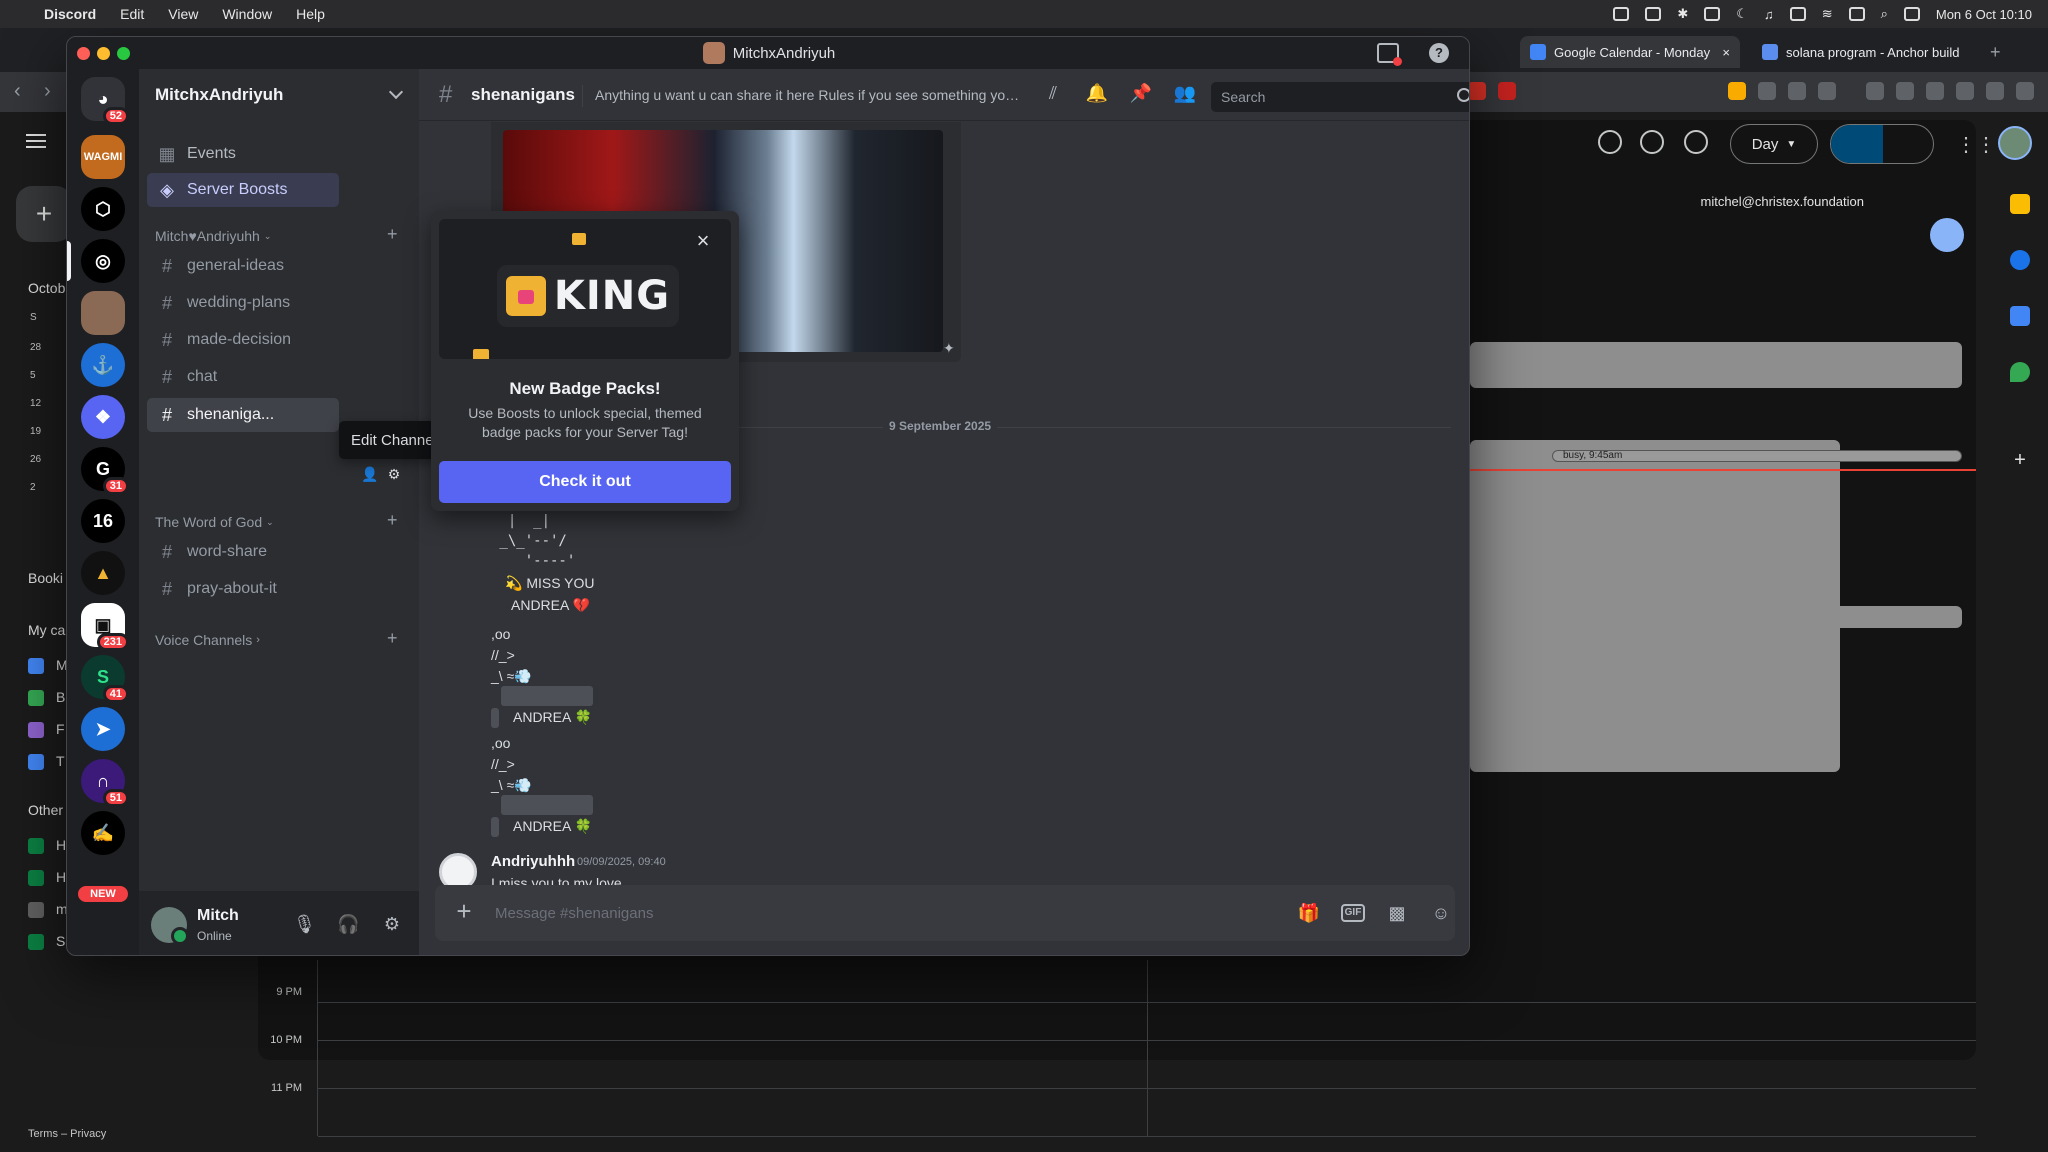  I want to click on server-icon-magnet: ∩ 51, so click(105, 783).